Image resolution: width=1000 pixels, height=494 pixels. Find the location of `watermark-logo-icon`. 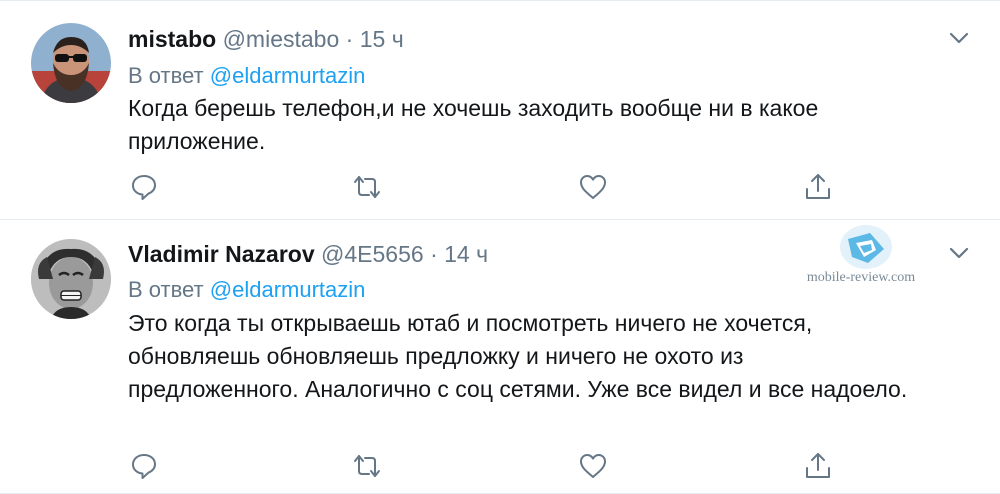

watermark-logo-icon is located at coordinates (866, 247).